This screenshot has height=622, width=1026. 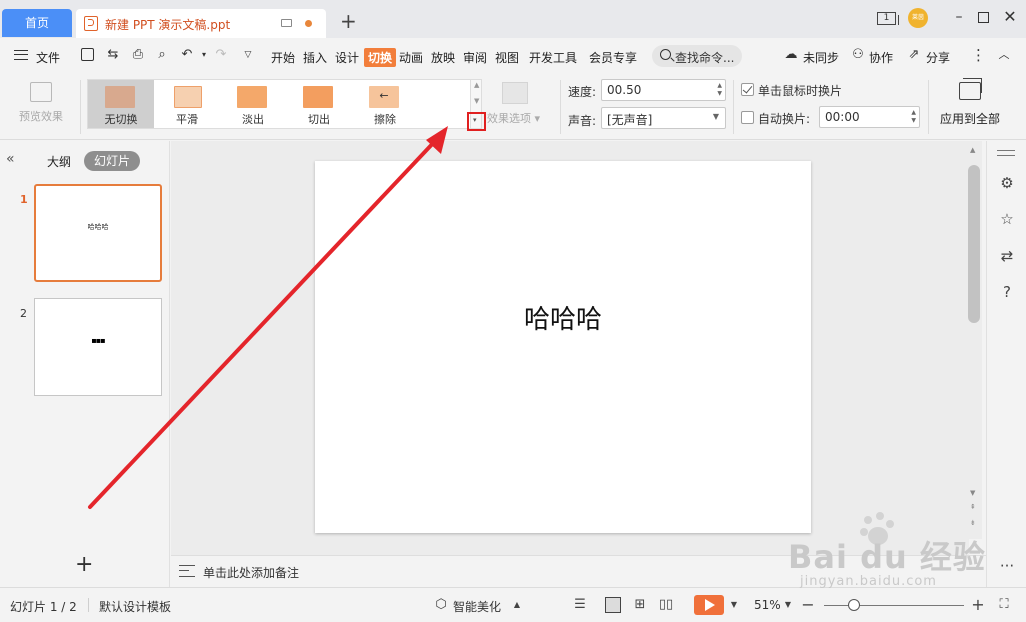 I want to click on scrollbar-thumb, so click(x=974, y=244).